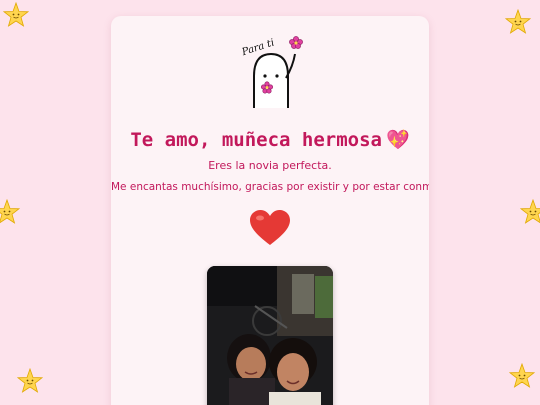  I want to click on subtitle-text: Eres la novia perfecta., so click(270, 165).